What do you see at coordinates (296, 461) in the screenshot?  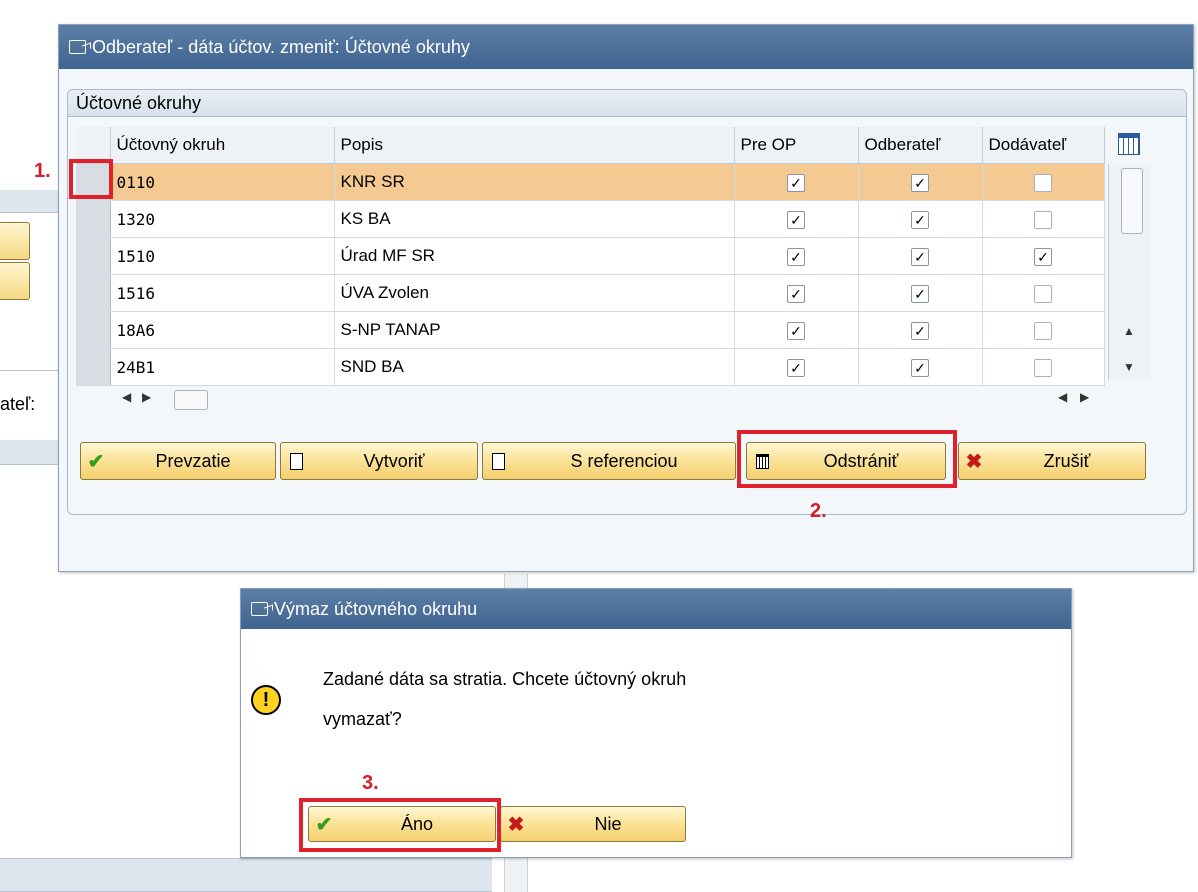 I see `new-document-icon` at bounding box center [296, 461].